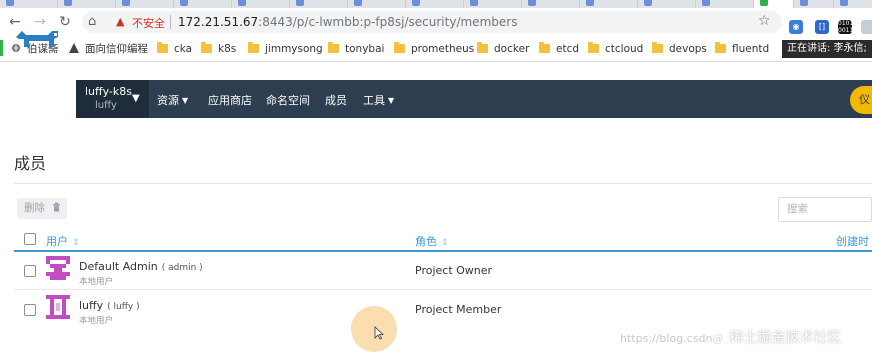 The width and height of the screenshot is (872, 359). Describe the element at coordinates (866, 27) in the screenshot. I see `extension-icon` at that location.